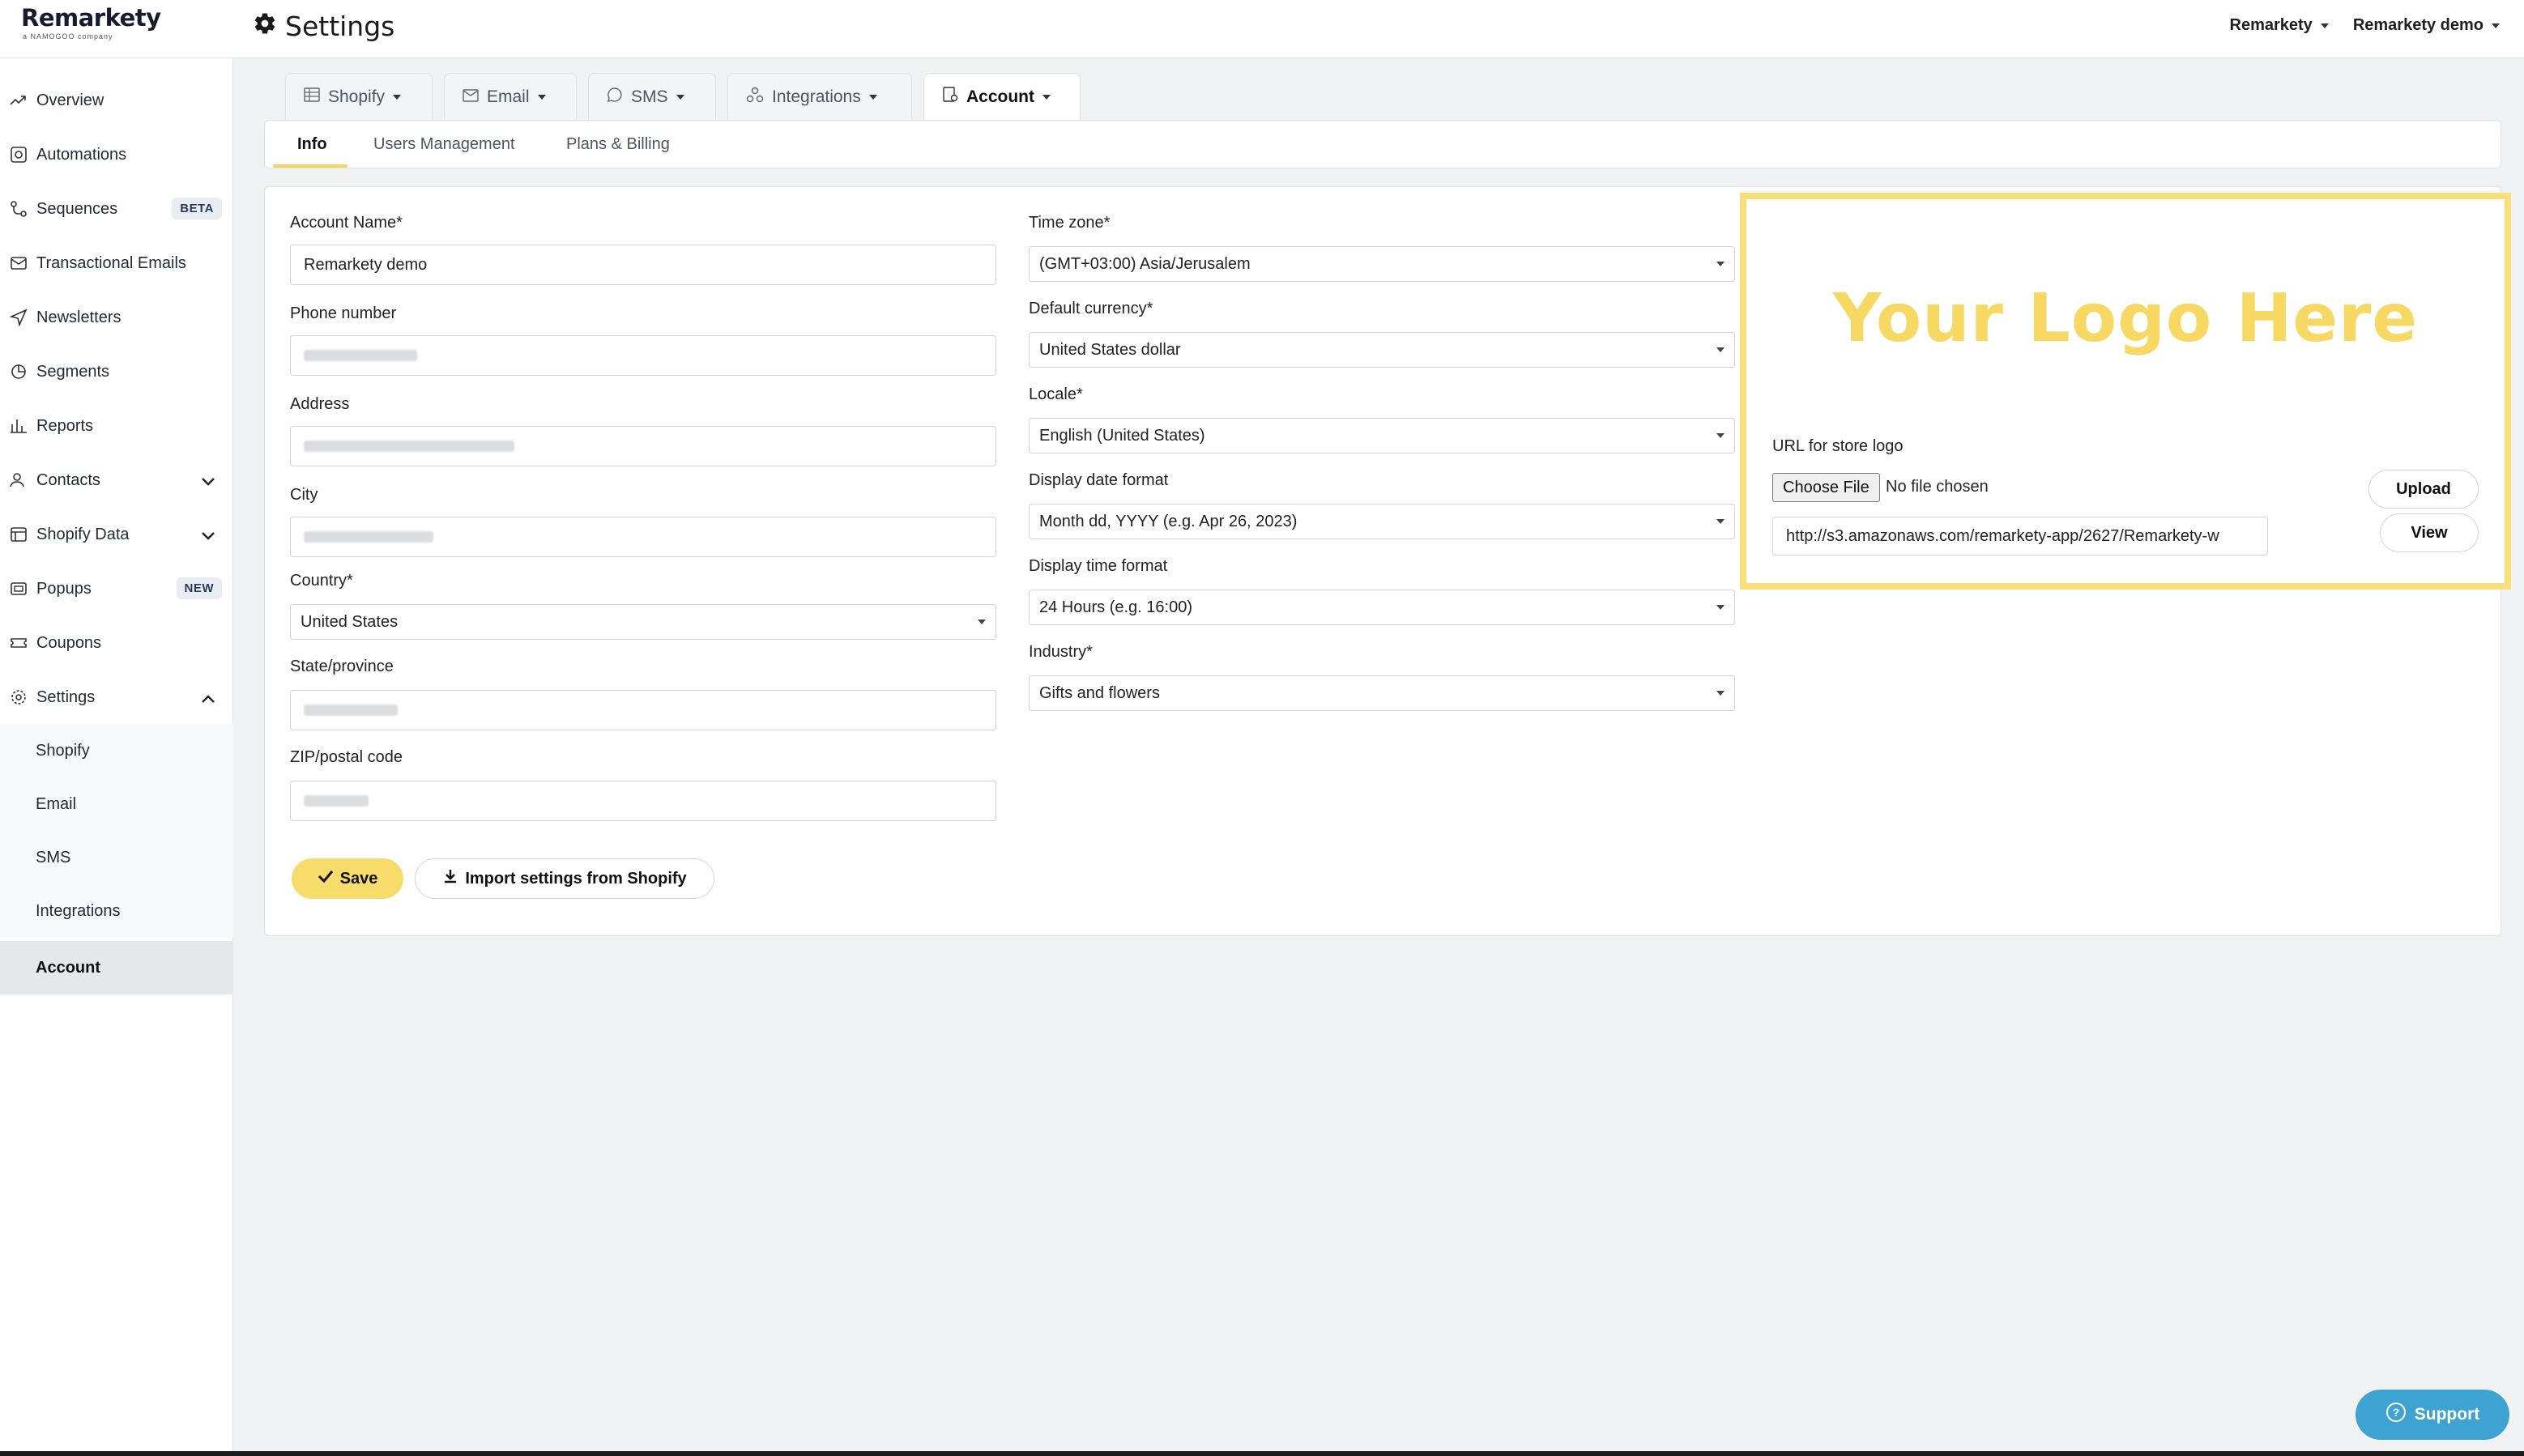  I want to click on country-label: Country*, so click(321, 581).